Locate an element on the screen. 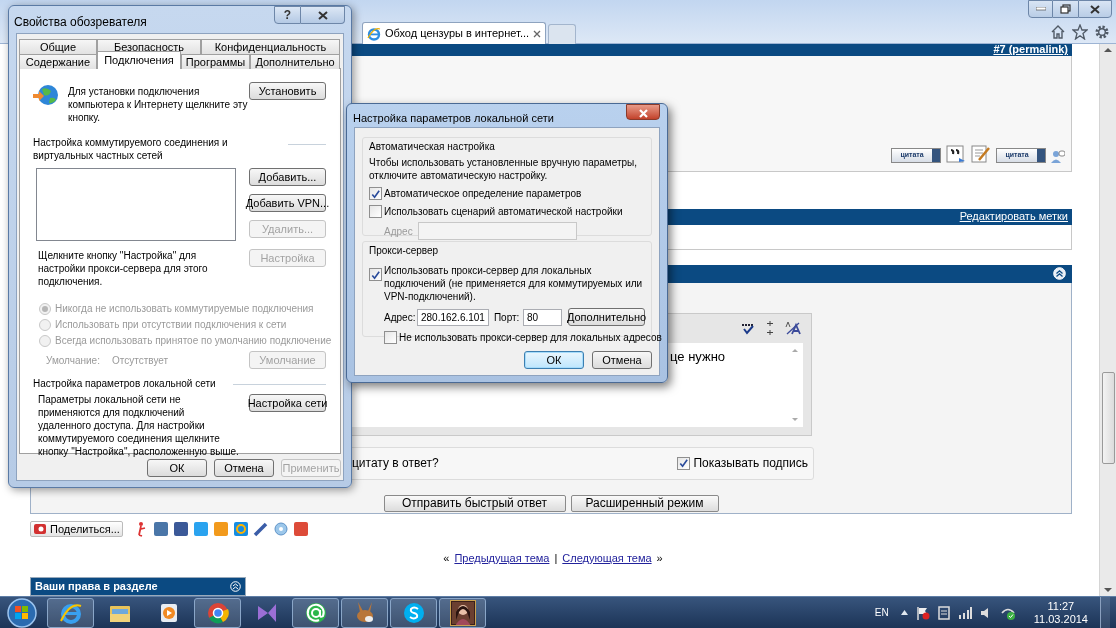  connections-list is located at coordinates (136, 204).